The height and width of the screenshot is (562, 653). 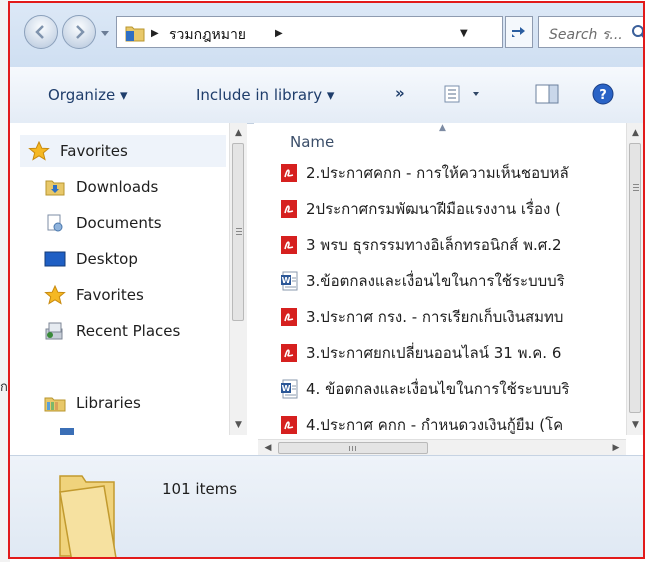 I want to click on background-partial-text: ก, so click(x=4, y=387).